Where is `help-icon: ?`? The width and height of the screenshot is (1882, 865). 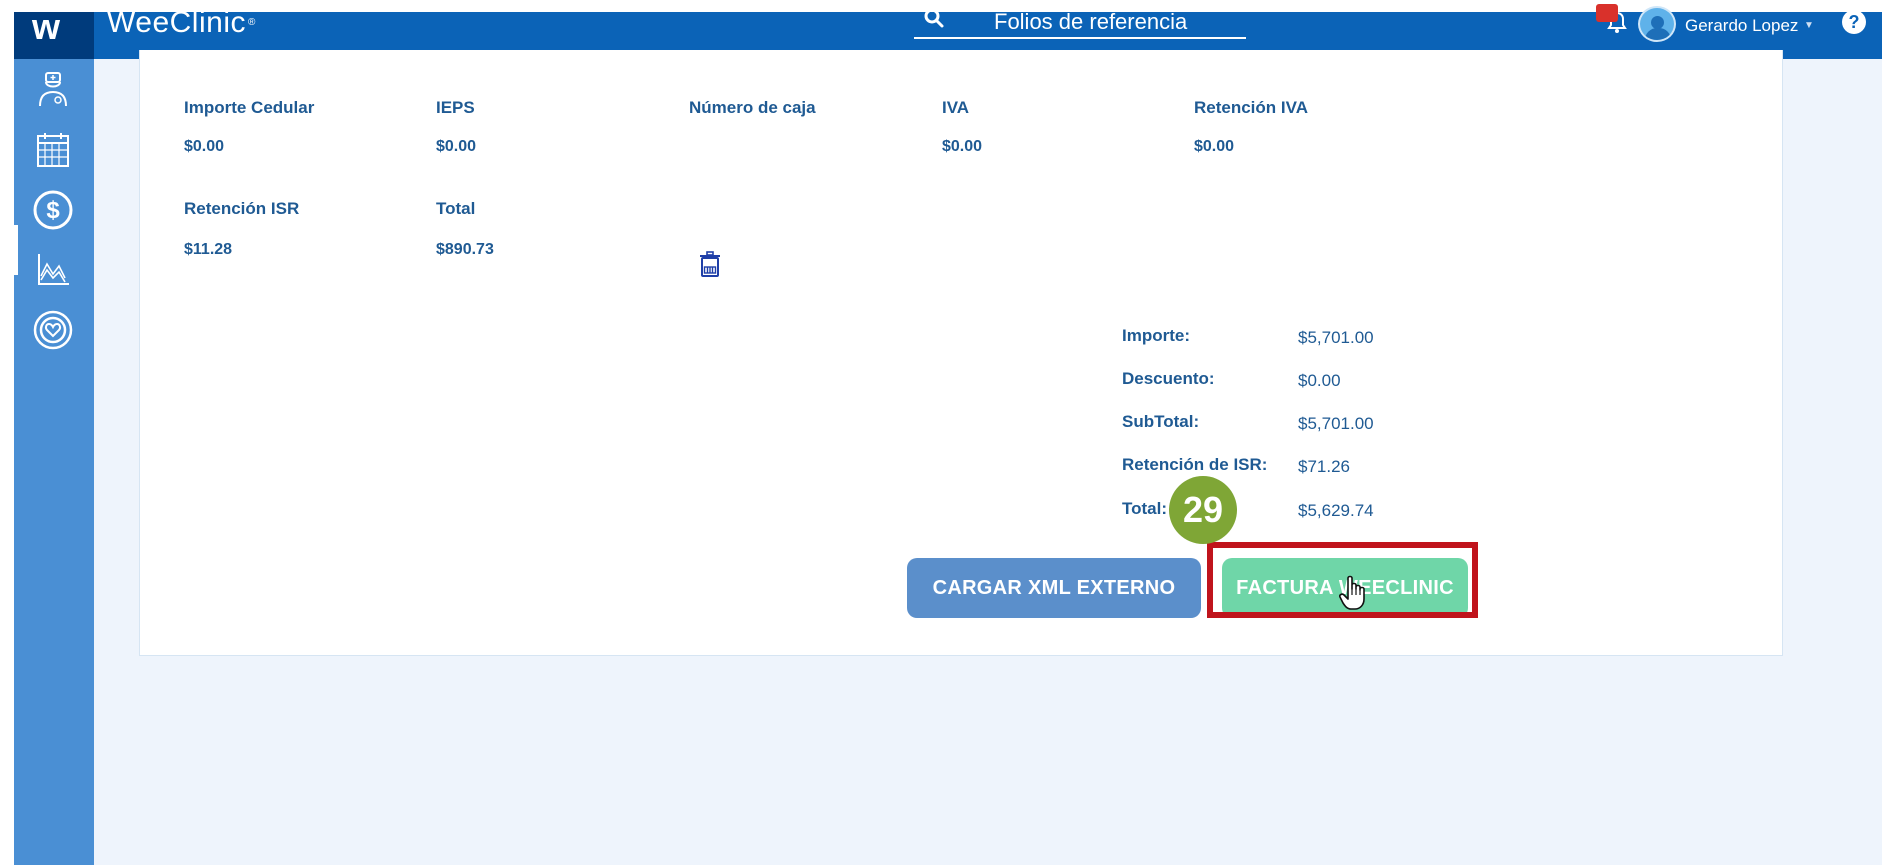 help-icon: ? is located at coordinates (1854, 22).